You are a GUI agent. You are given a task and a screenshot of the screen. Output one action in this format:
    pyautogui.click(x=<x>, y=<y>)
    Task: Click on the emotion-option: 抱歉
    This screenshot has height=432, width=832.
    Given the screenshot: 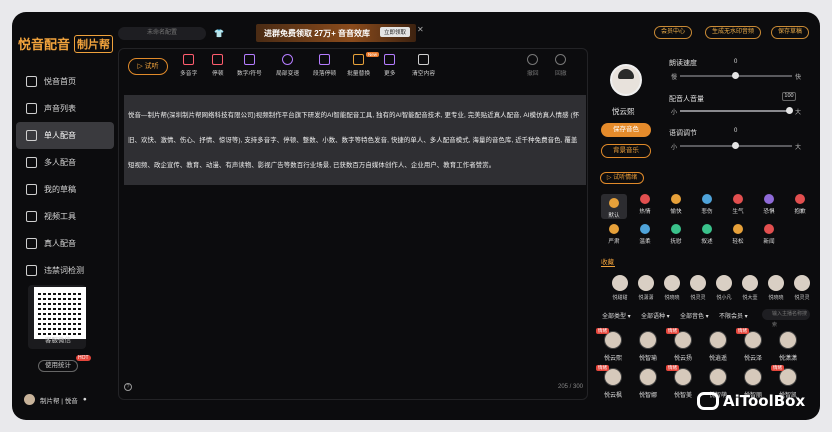 What is the action you would take?
    pyautogui.click(x=800, y=204)
    